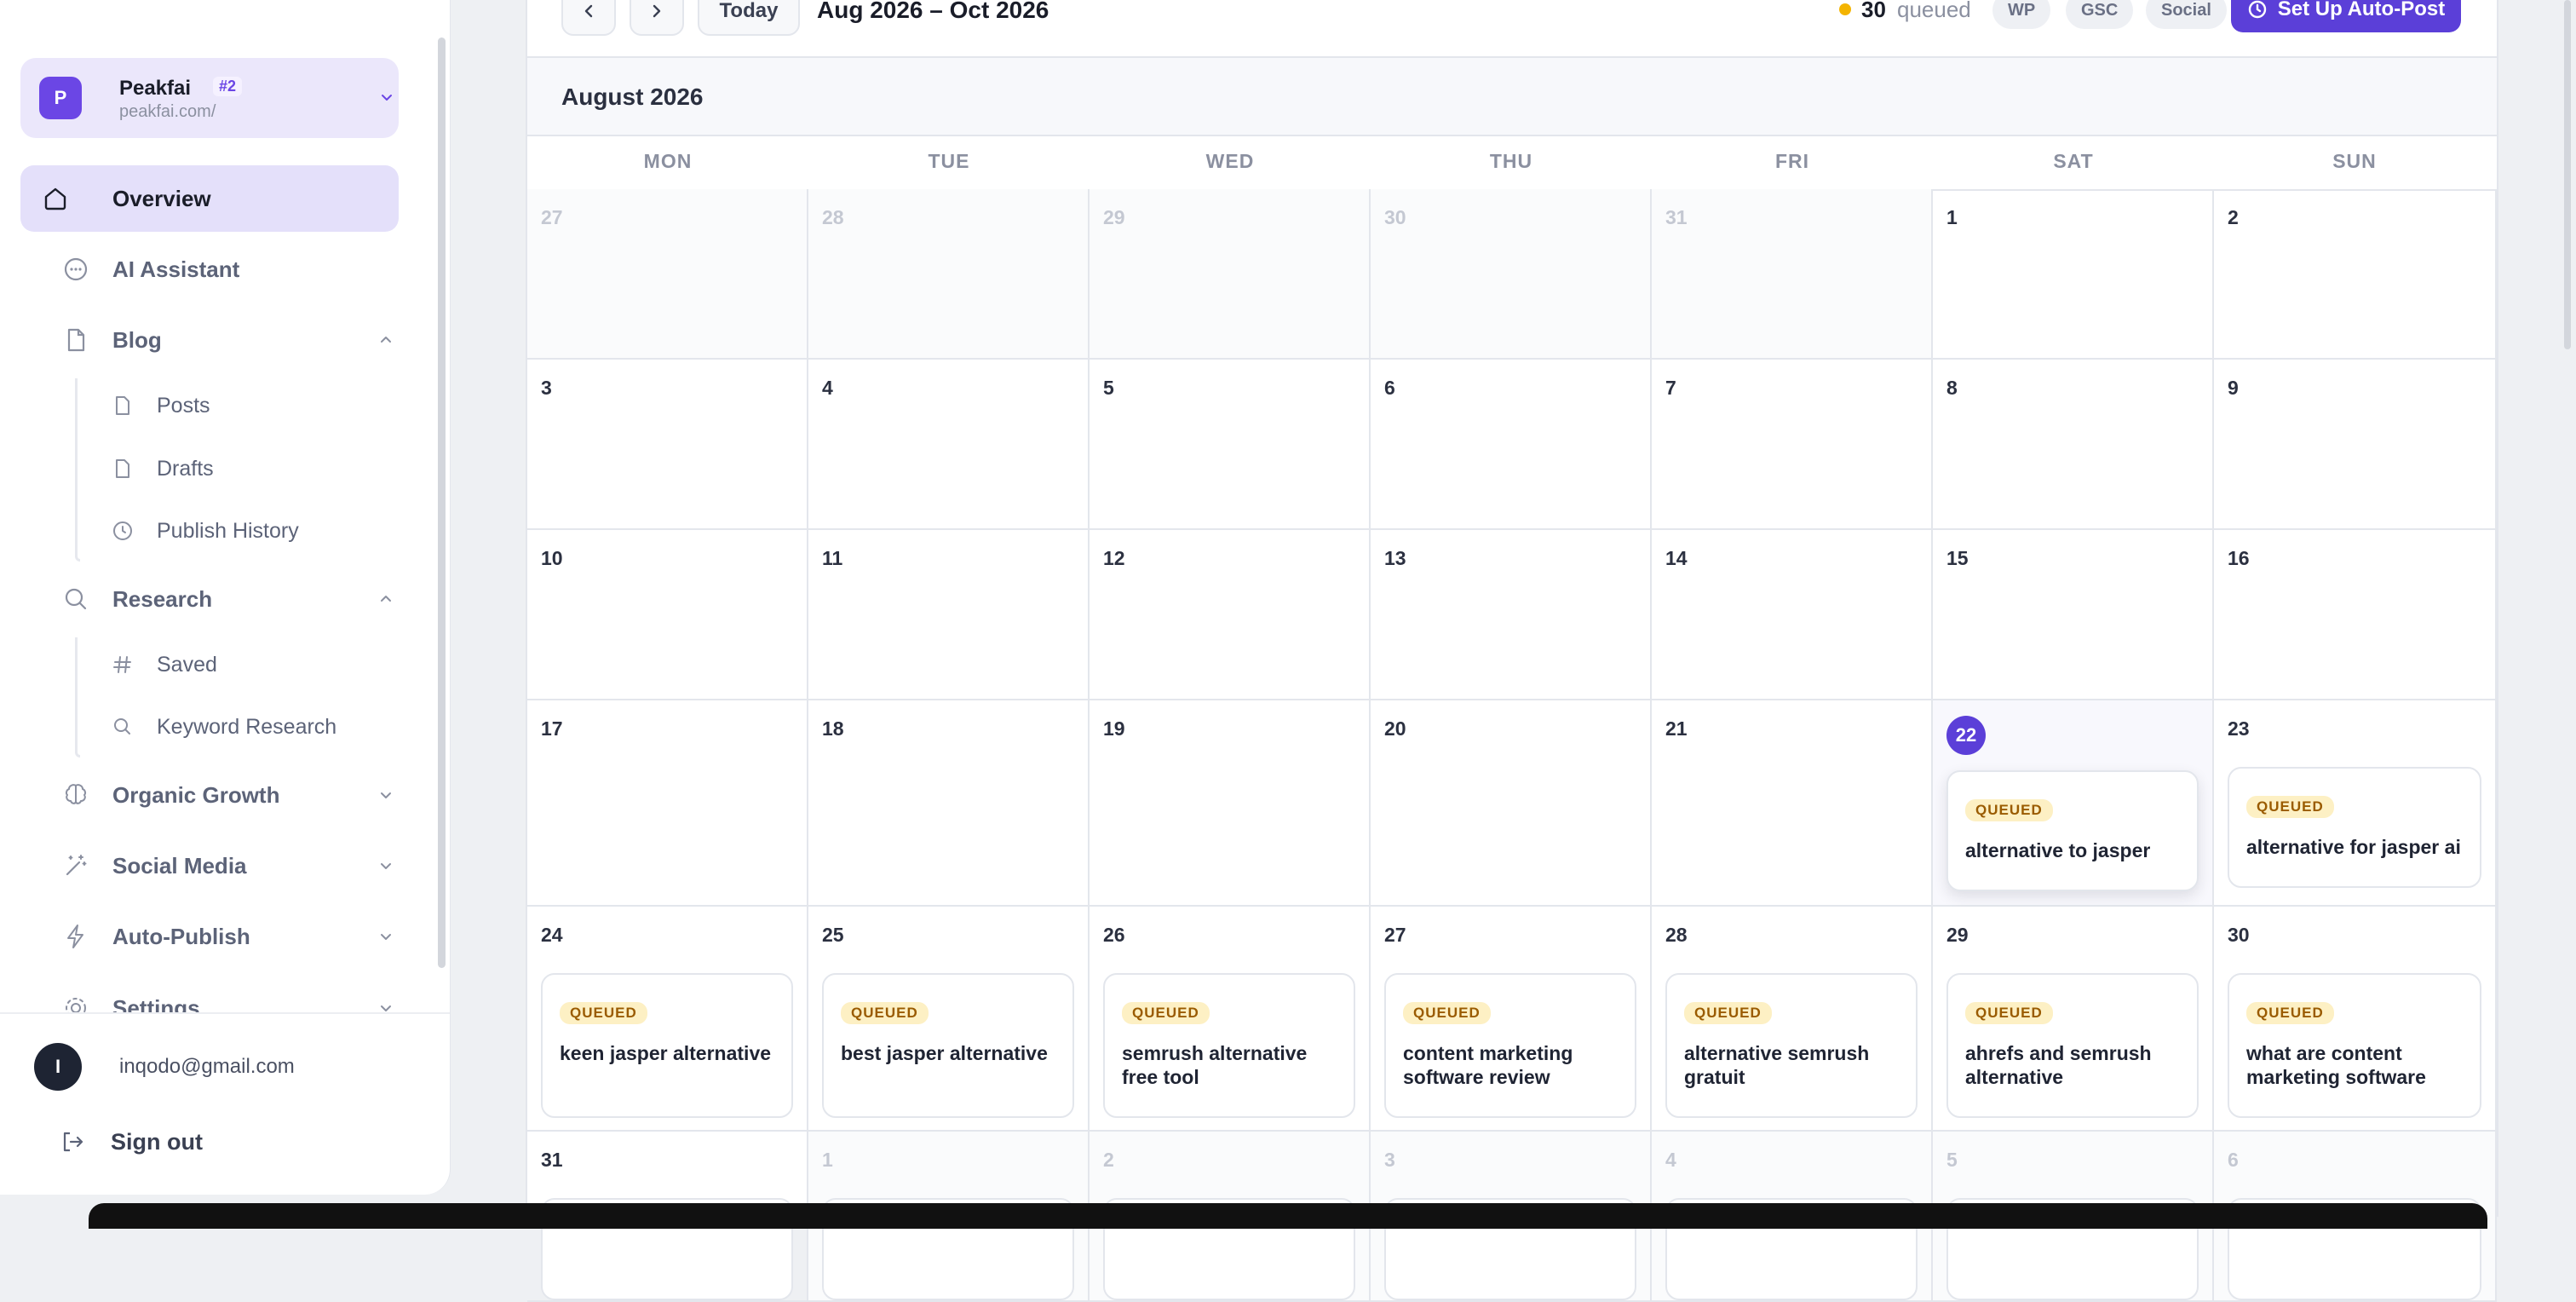 The height and width of the screenshot is (1302, 2576). I want to click on scheduled-post-card: QUEUED semrush alternative free tool, so click(1229, 1045).